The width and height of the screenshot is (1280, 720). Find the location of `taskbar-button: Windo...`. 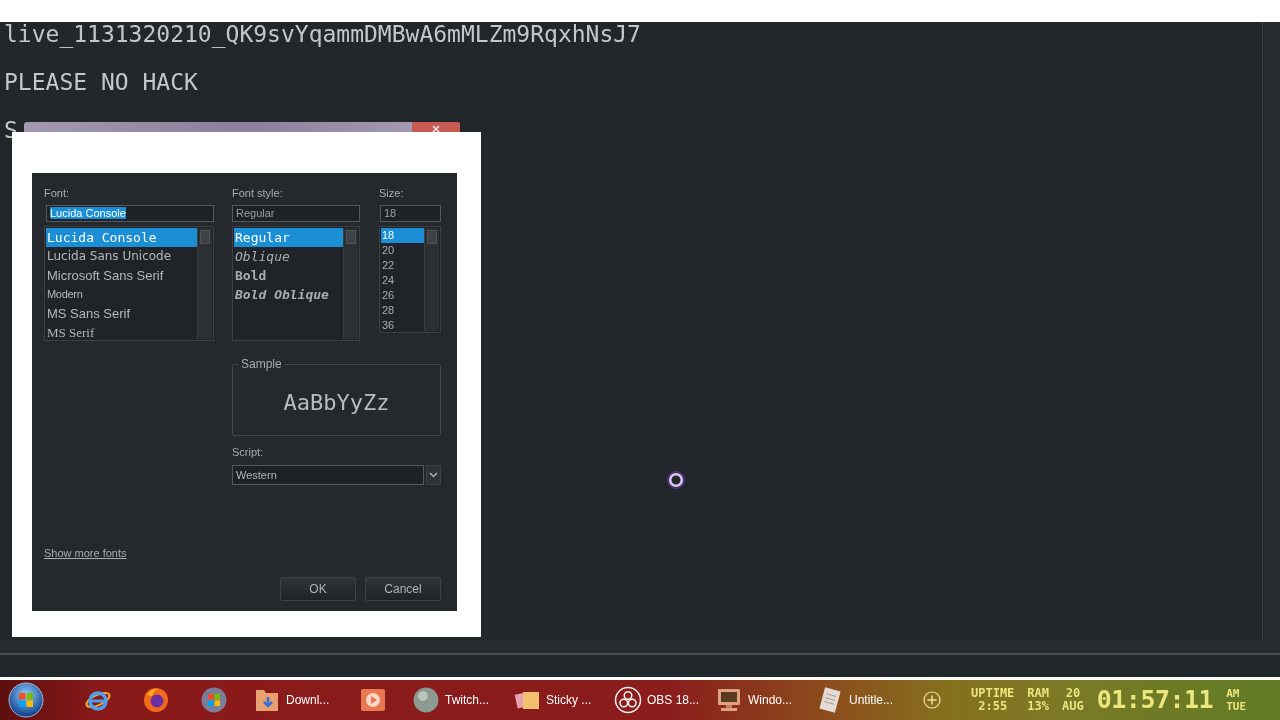

taskbar-button: Windo... is located at coordinates (755, 700).